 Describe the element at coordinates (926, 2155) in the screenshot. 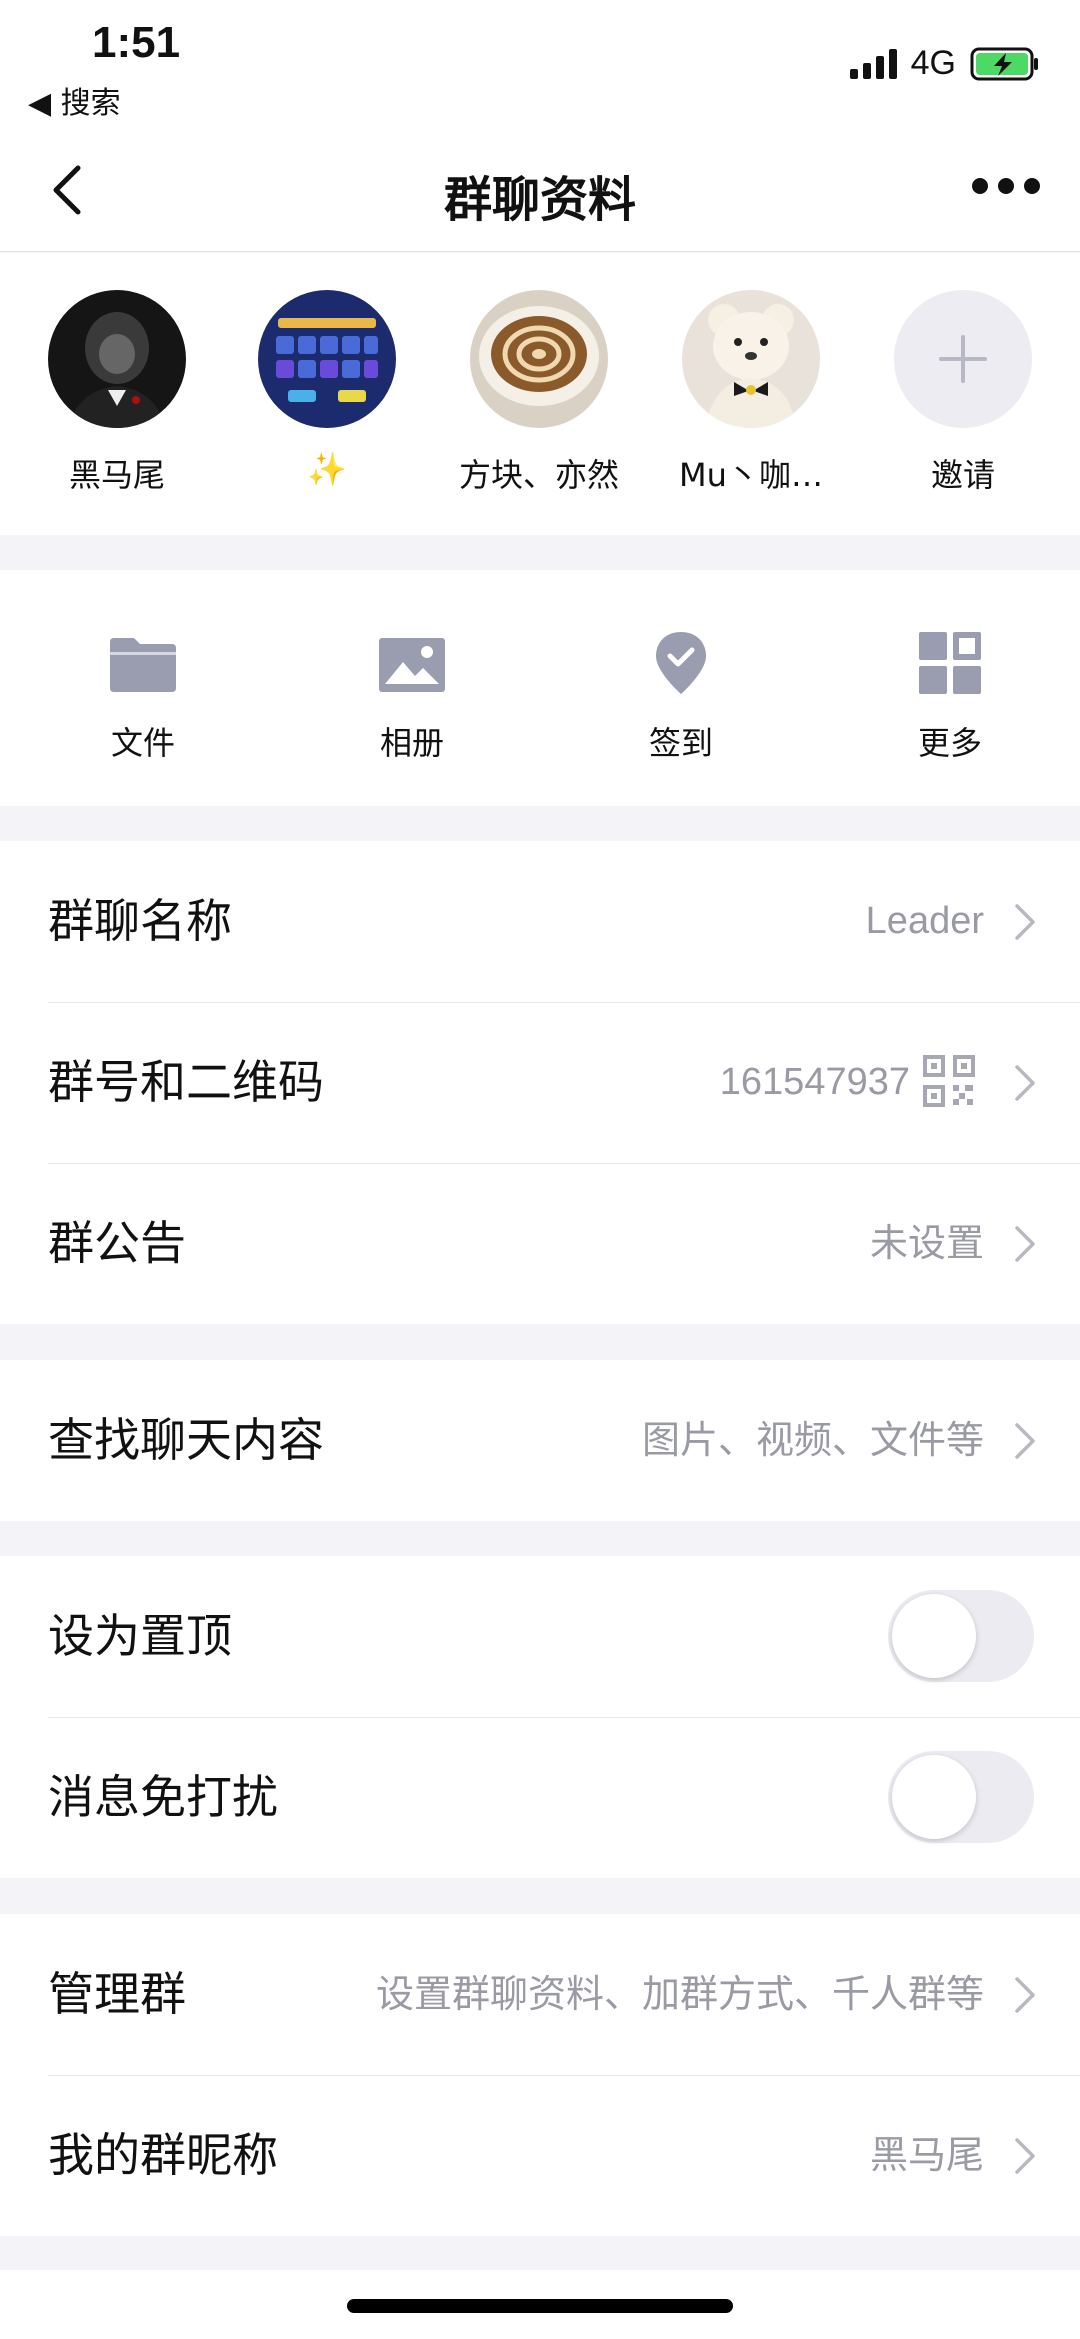

I see `group-nickname-value: 黑马尾` at that location.